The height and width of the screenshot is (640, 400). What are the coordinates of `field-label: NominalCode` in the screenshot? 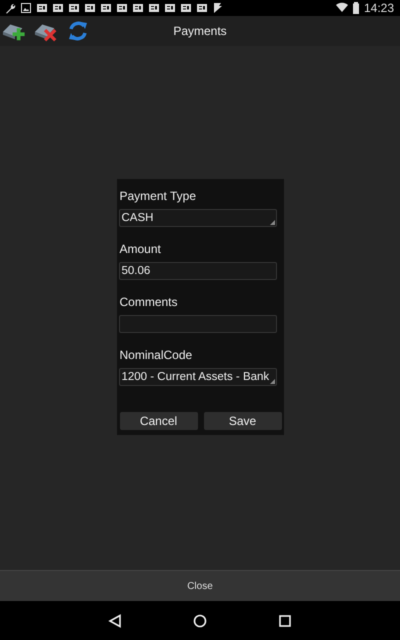 It's located at (156, 355).